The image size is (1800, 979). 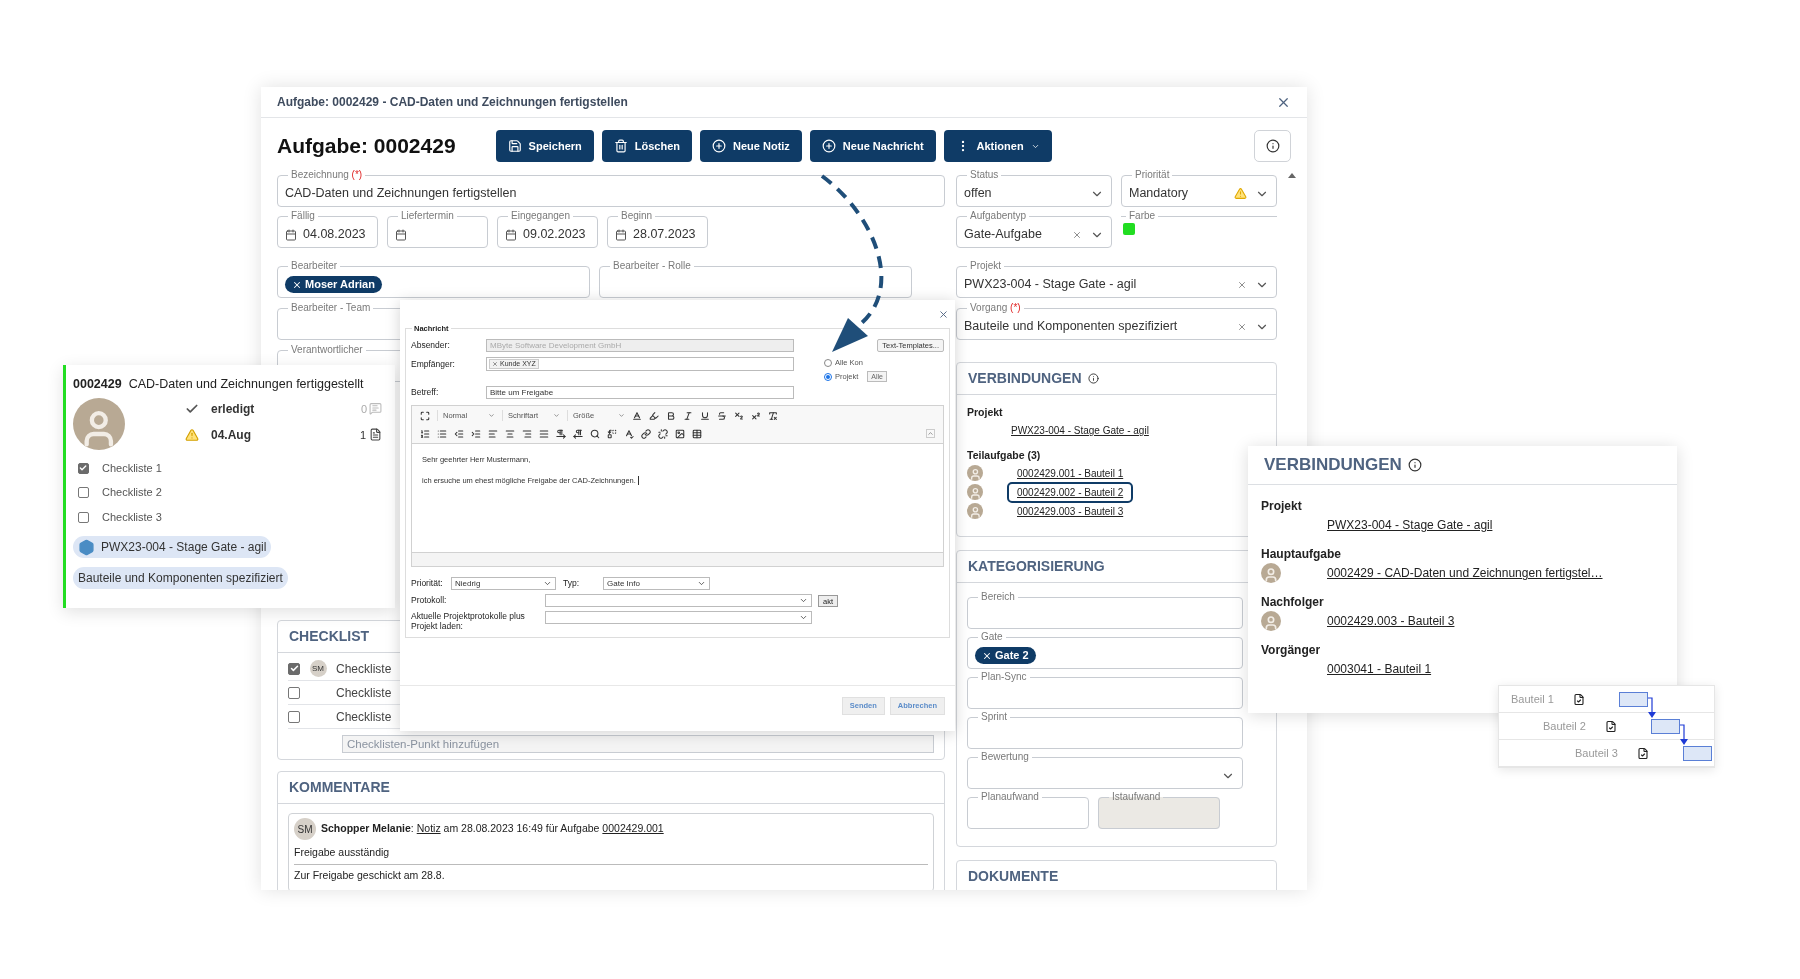 I want to click on unlink-icon, so click(x=663, y=433).